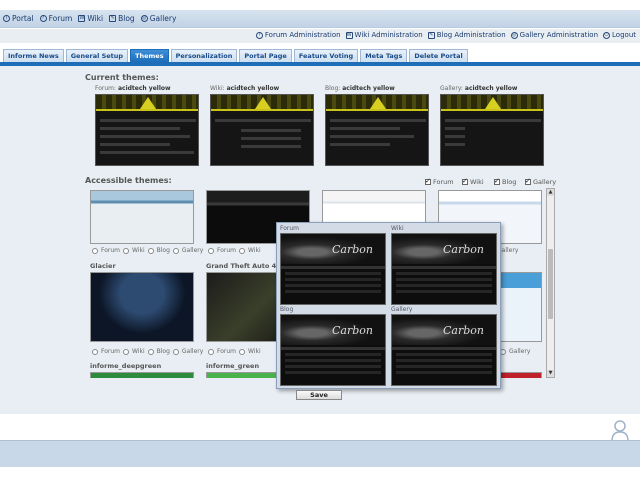 The image size is (640, 480). I want to click on nav-portal: i Portal, so click(18, 18).